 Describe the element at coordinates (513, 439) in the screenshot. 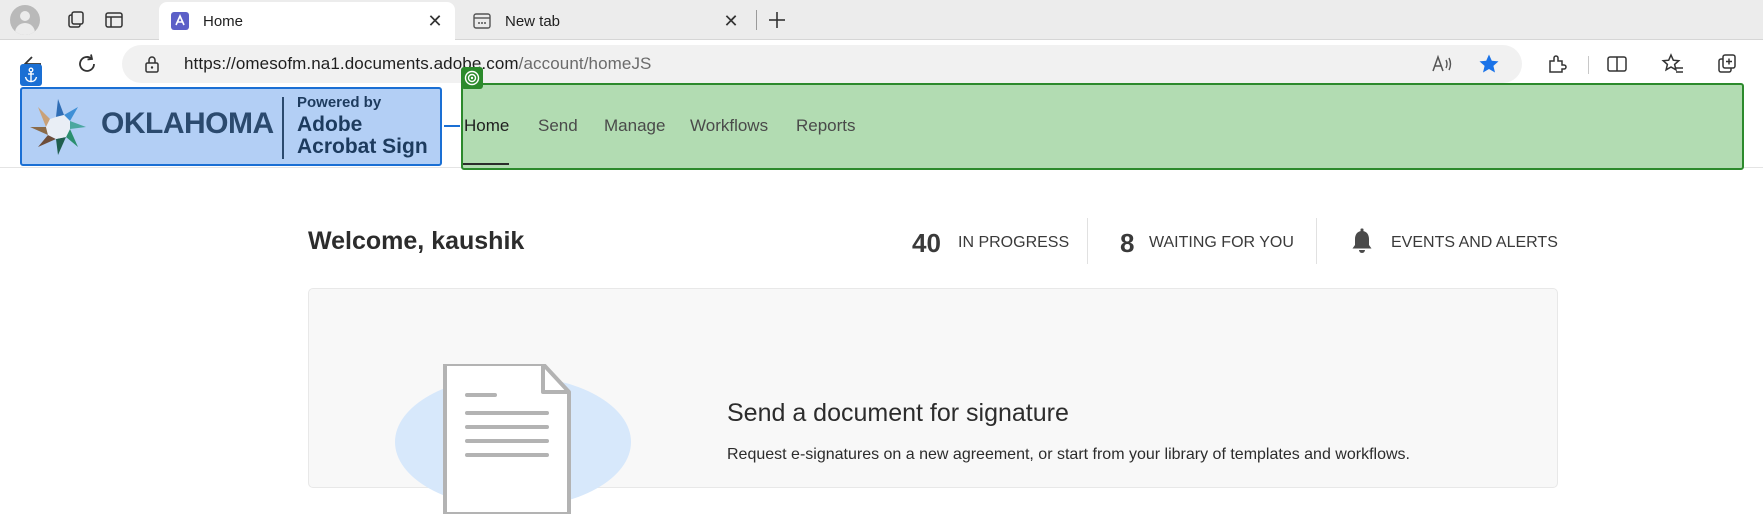

I see `document-illustration-icon` at that location.